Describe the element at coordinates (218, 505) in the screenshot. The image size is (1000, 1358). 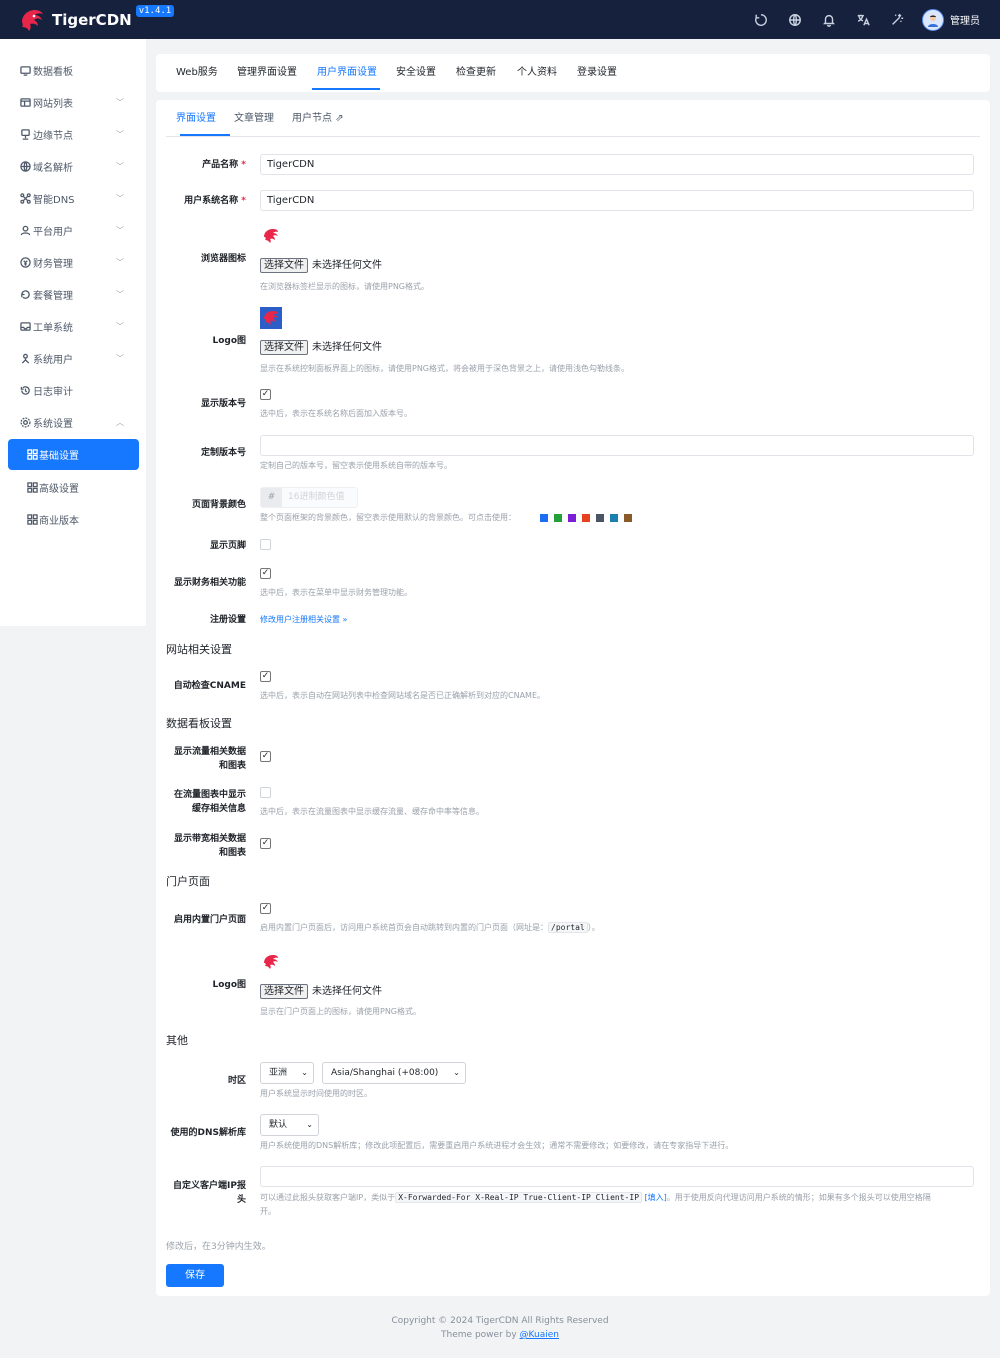
I see `bg-color-label: 页面背景颜色` at that location.